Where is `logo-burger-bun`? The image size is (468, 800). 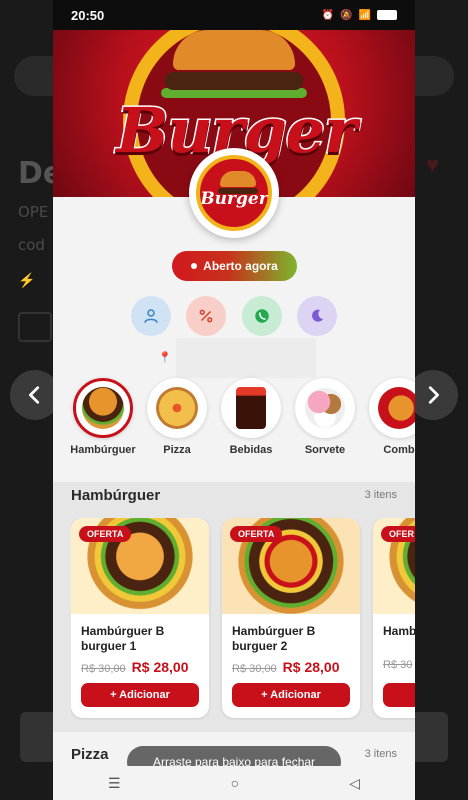 logo-burger-bun is located at coordinates (238, 179).